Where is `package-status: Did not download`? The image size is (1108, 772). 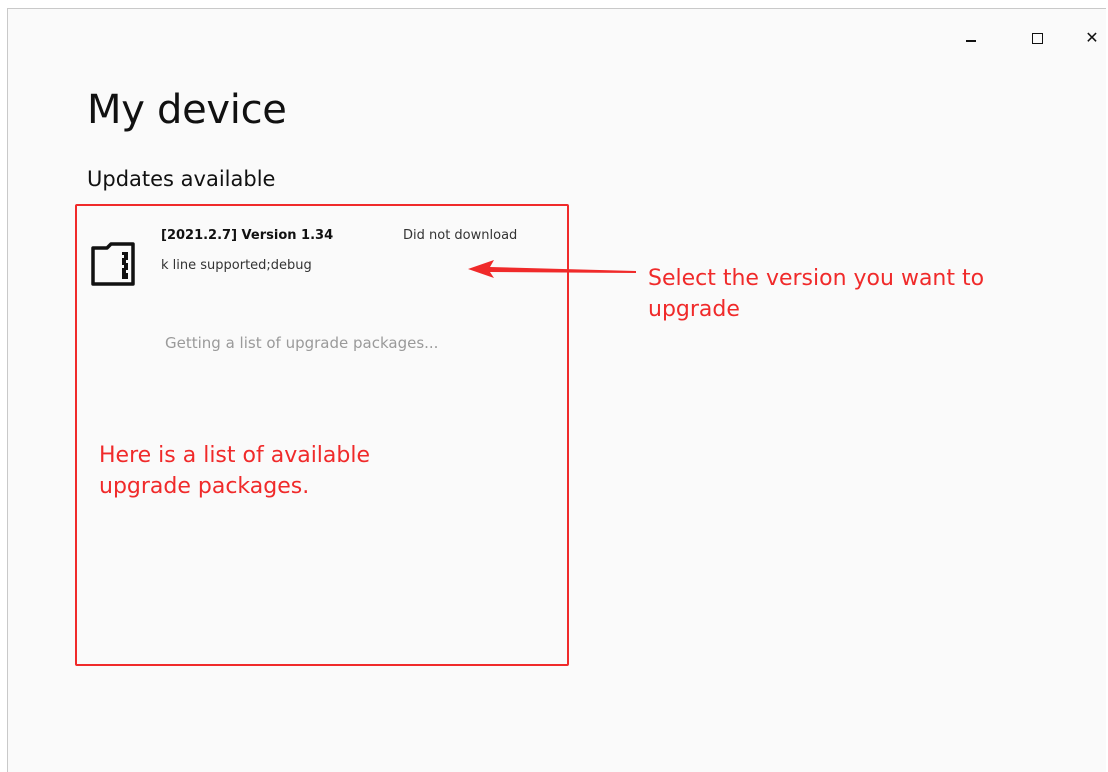 package-status: Did not download is located at coordinates (460, 235).